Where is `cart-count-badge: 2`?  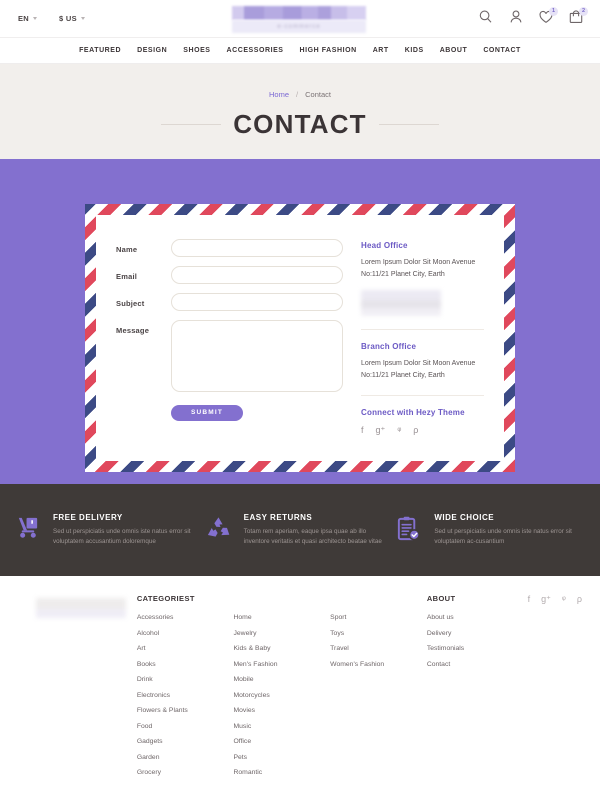 cart-count-badge: 2 is located at coordinates (583, 11).